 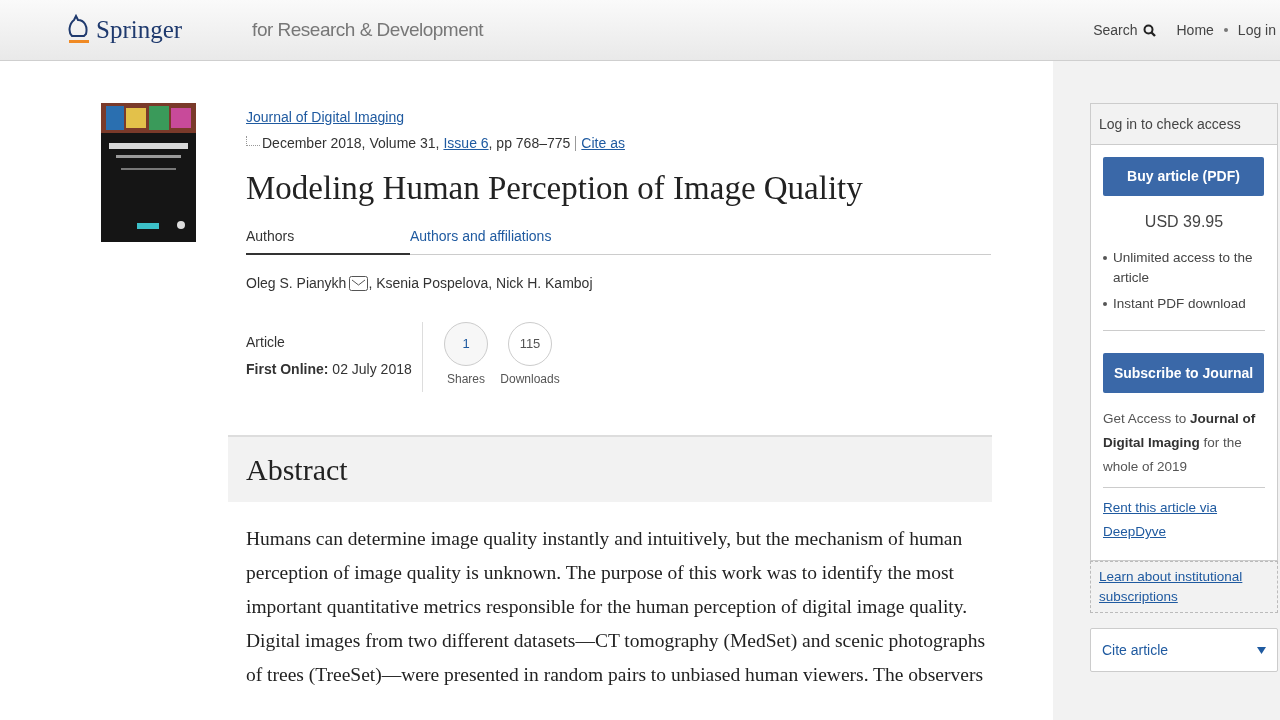 I want to click on first-online-date: First Online: 02 July 2018, so click(x=329, y=369).